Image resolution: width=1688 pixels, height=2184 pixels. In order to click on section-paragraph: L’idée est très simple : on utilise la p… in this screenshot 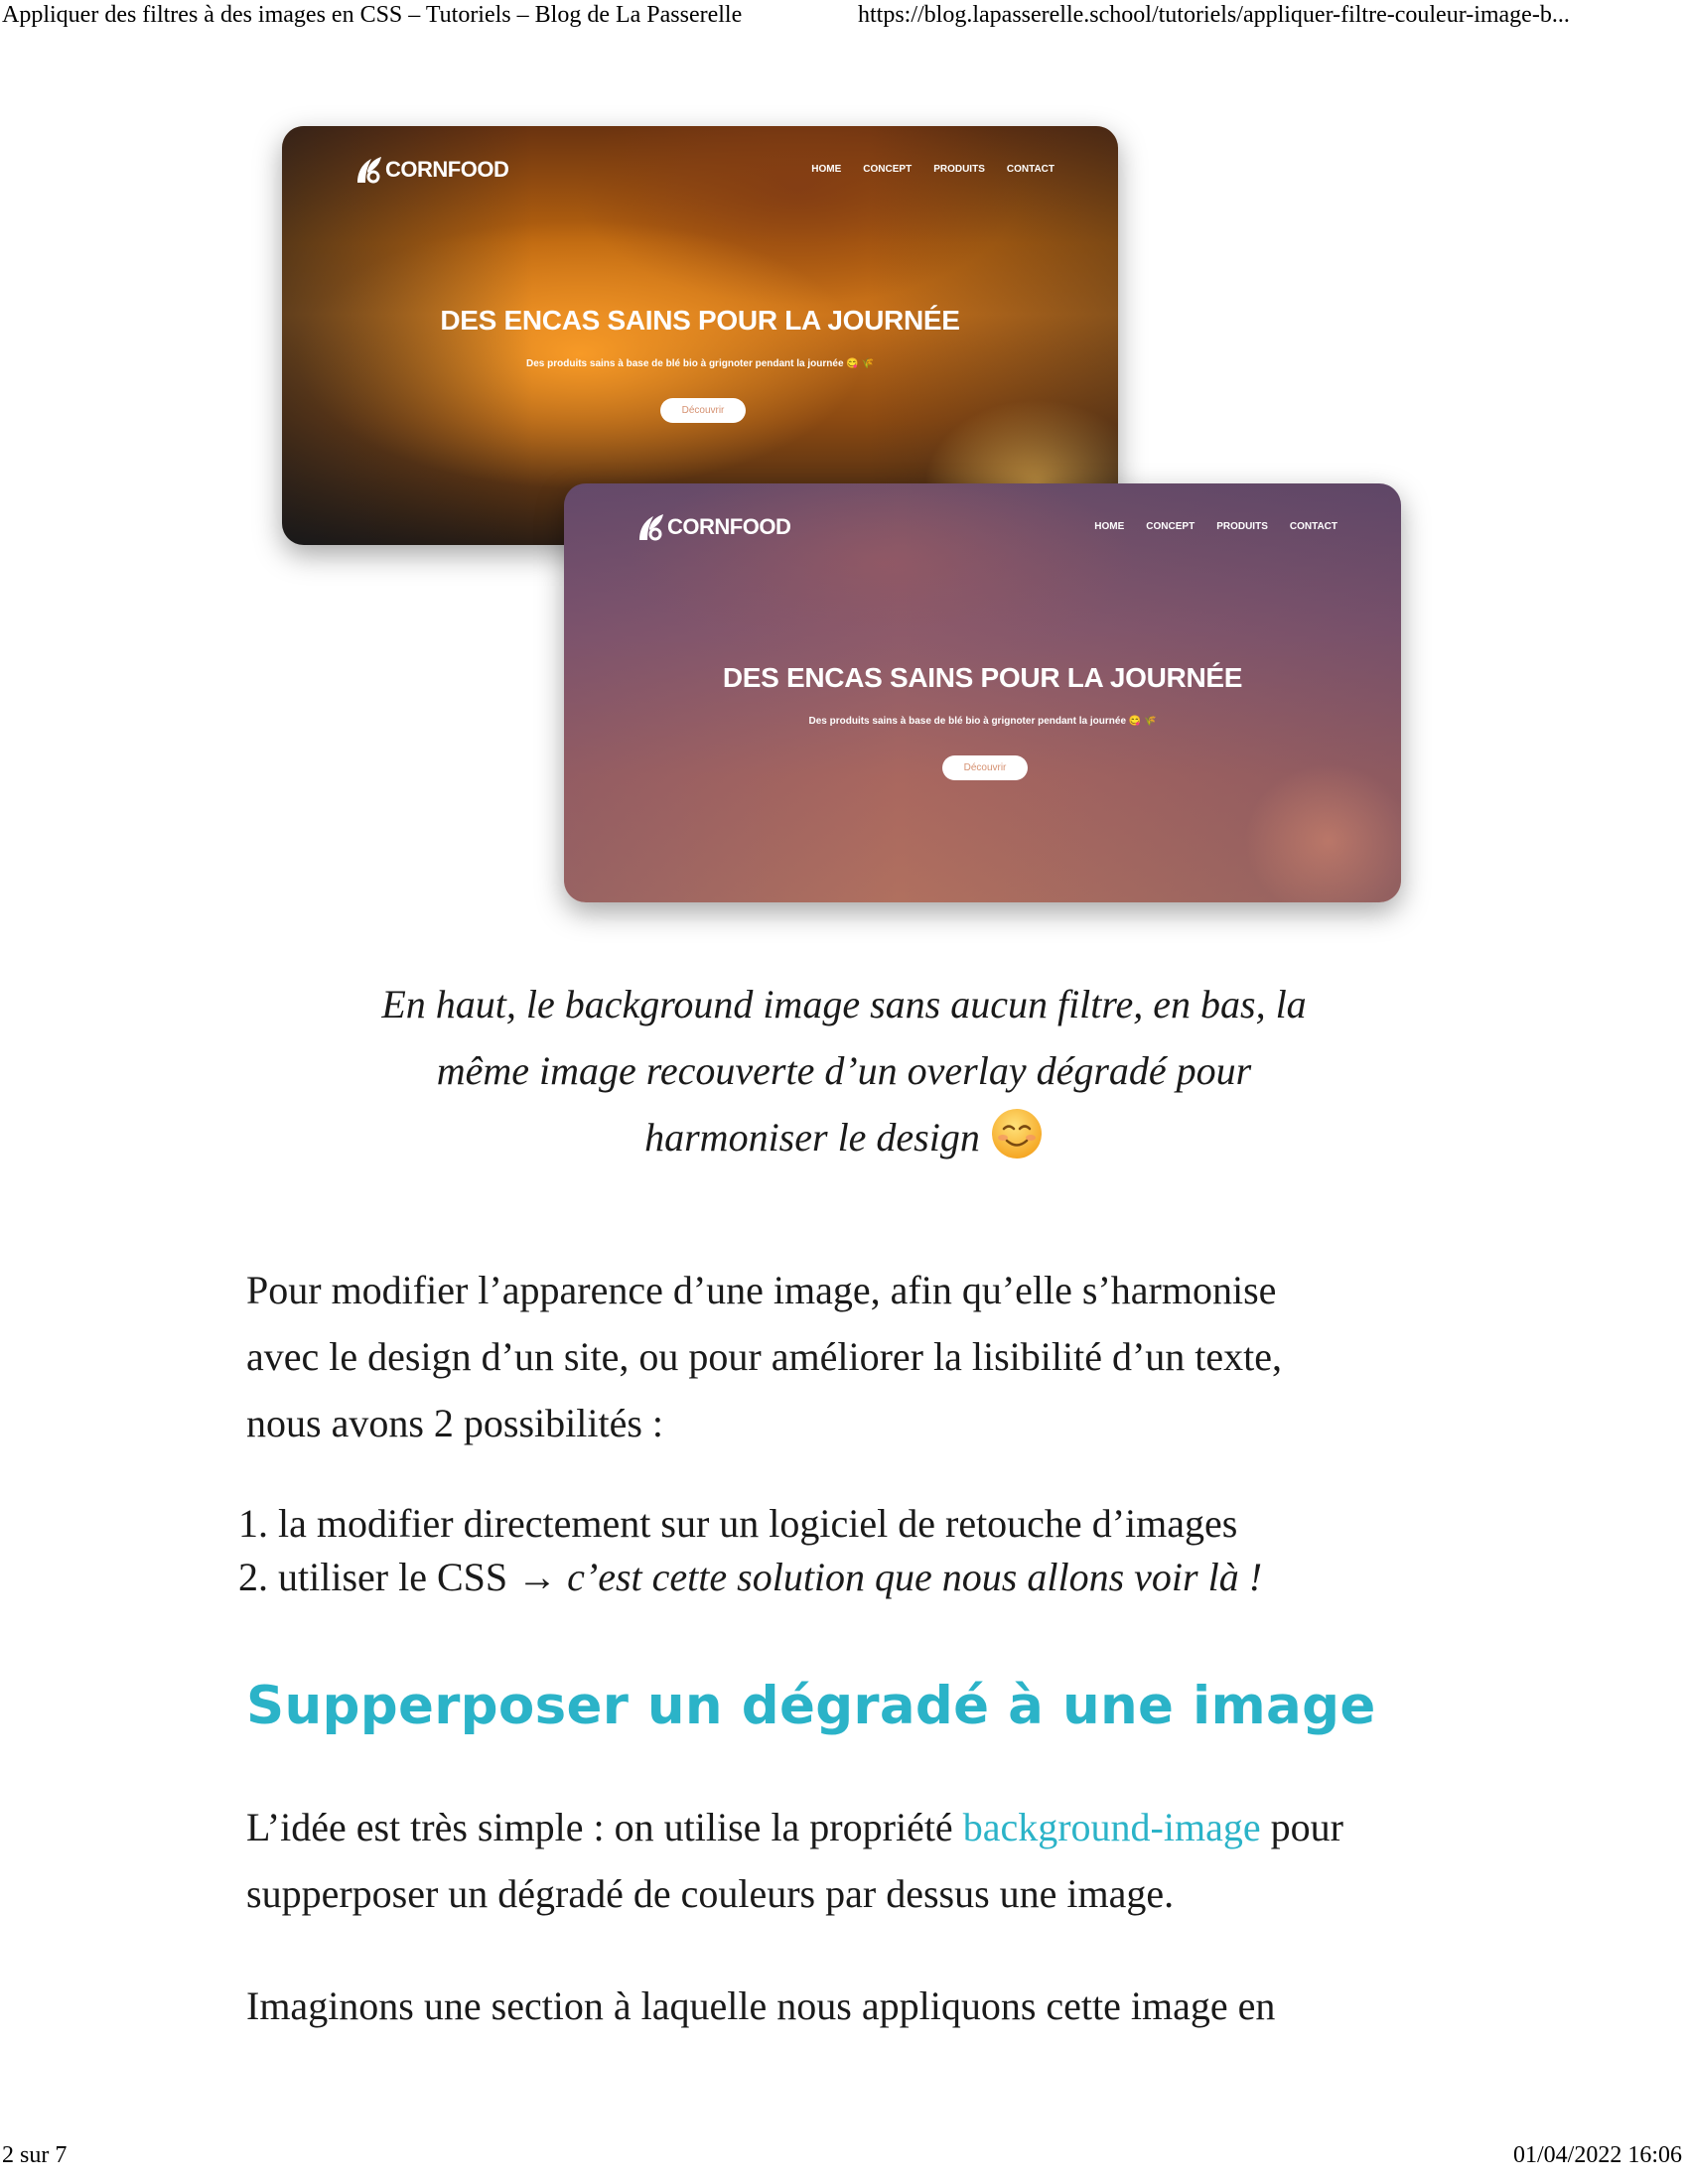, I will do `click(852, 1860)`.